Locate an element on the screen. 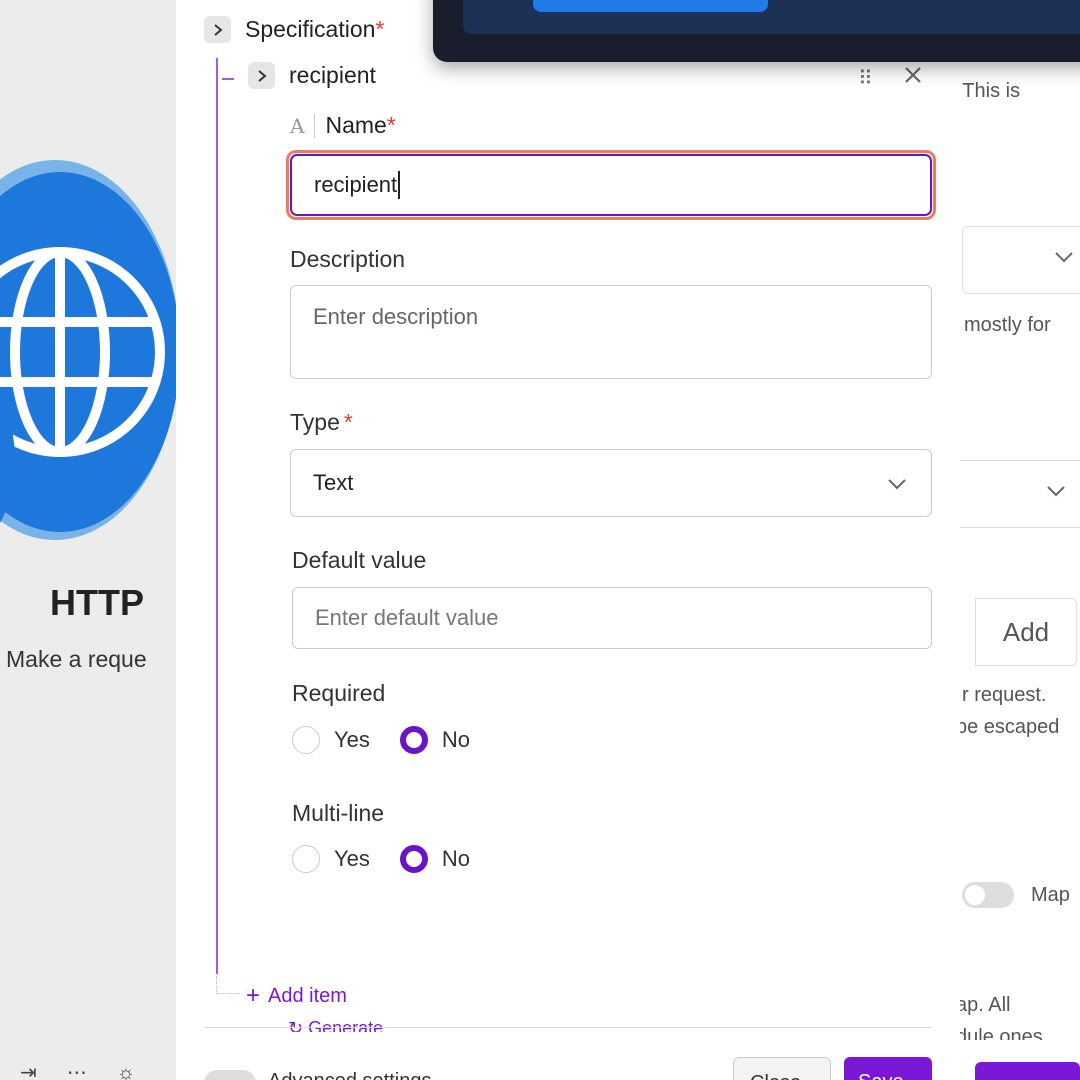  separator is located at coordinates (315, 125).